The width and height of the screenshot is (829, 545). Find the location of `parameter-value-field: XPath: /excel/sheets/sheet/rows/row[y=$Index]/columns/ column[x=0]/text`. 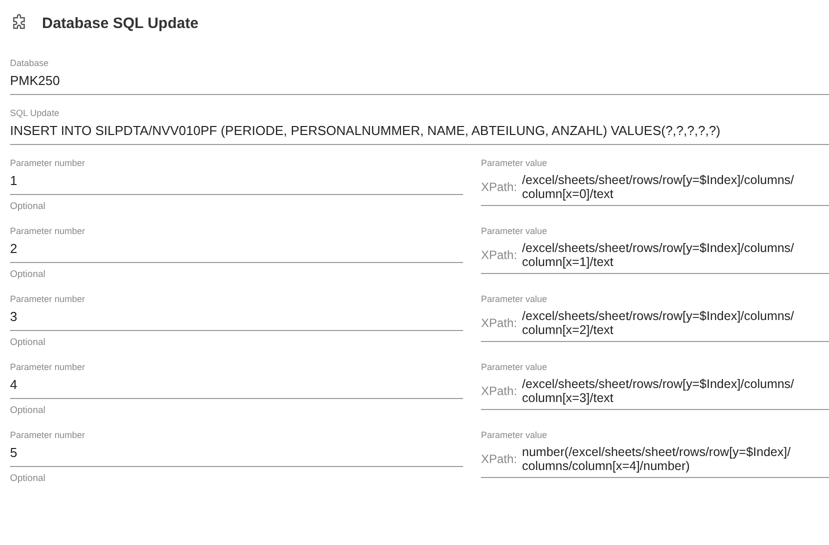

parameter-value-field: XPath: /excel/sheets/sheet/rows/row[y=$Index]/columns/ column[x=0]/text is located at coordinates (655, 189).